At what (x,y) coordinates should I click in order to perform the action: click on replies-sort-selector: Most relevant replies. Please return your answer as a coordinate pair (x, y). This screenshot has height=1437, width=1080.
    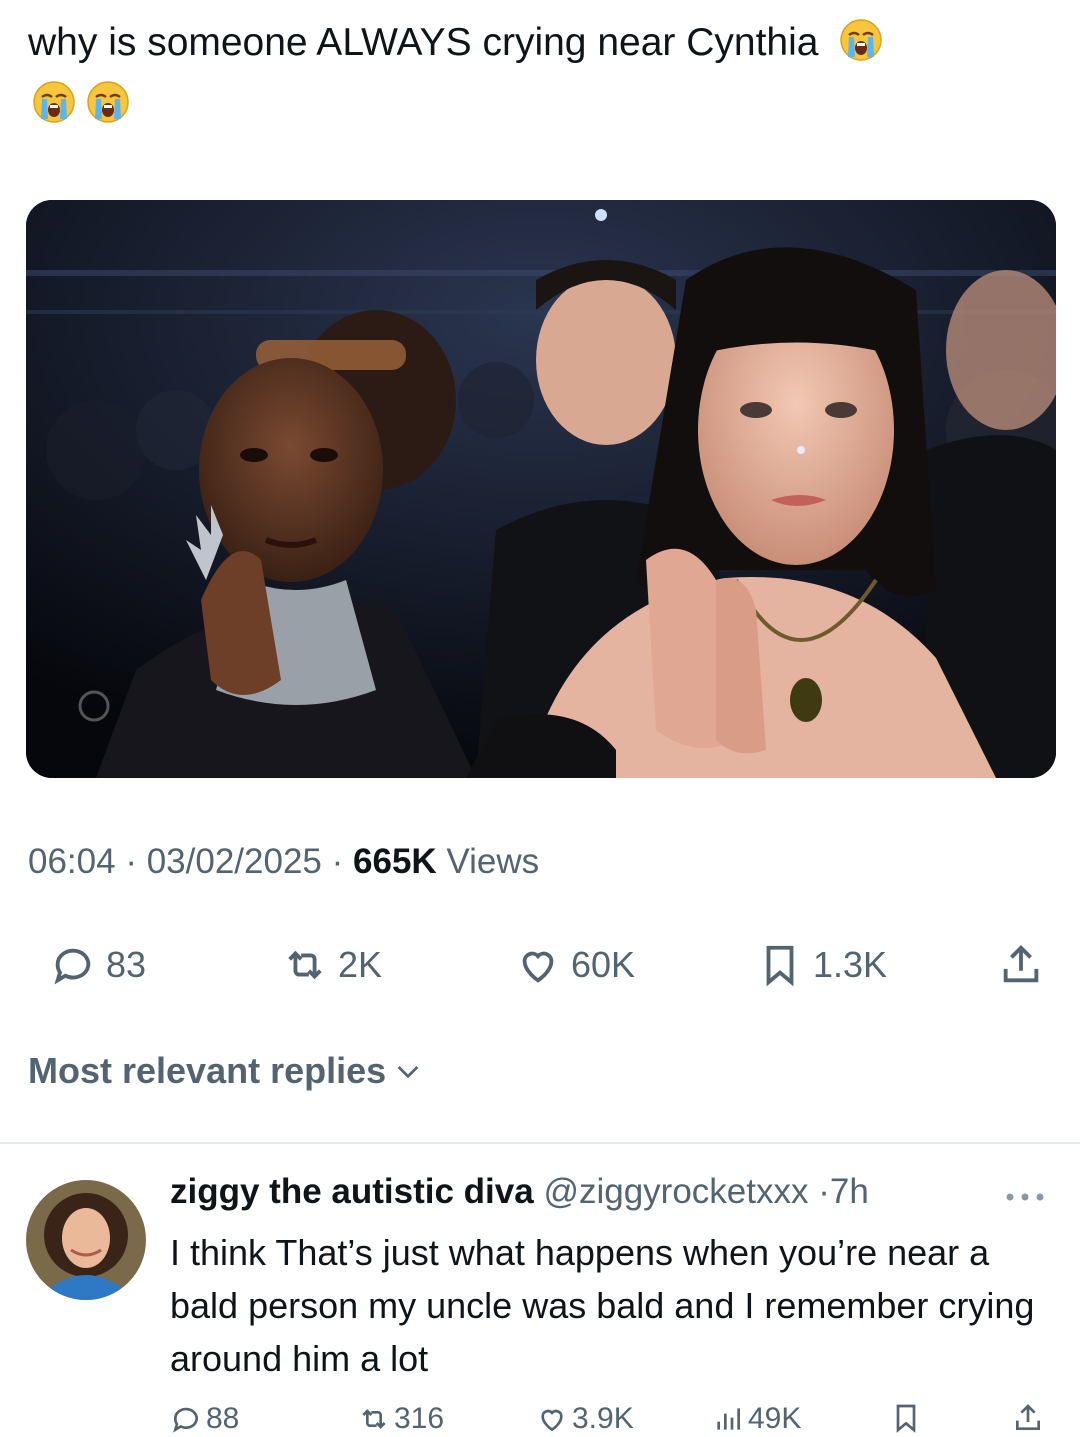
    Looking at the image, I should click on (226, 1071).